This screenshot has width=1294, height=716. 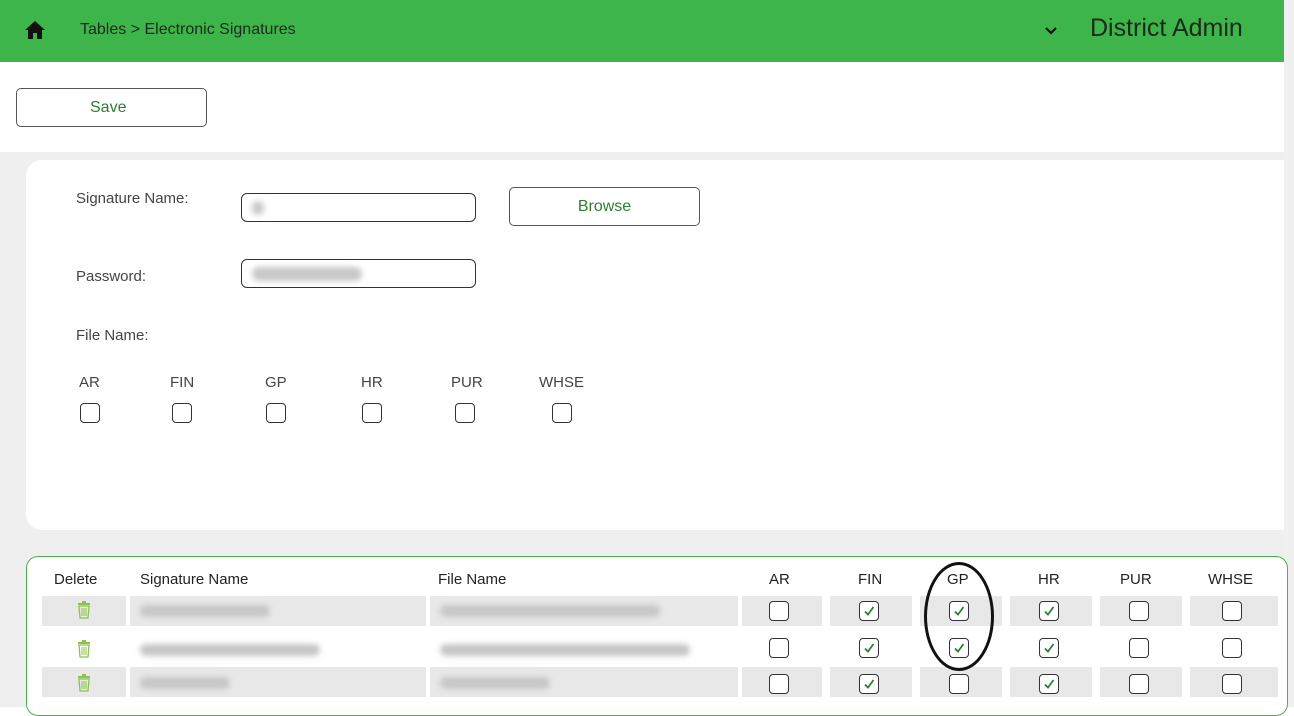 I want to click on module-label-hr: HR, so click(x=372, y=382).